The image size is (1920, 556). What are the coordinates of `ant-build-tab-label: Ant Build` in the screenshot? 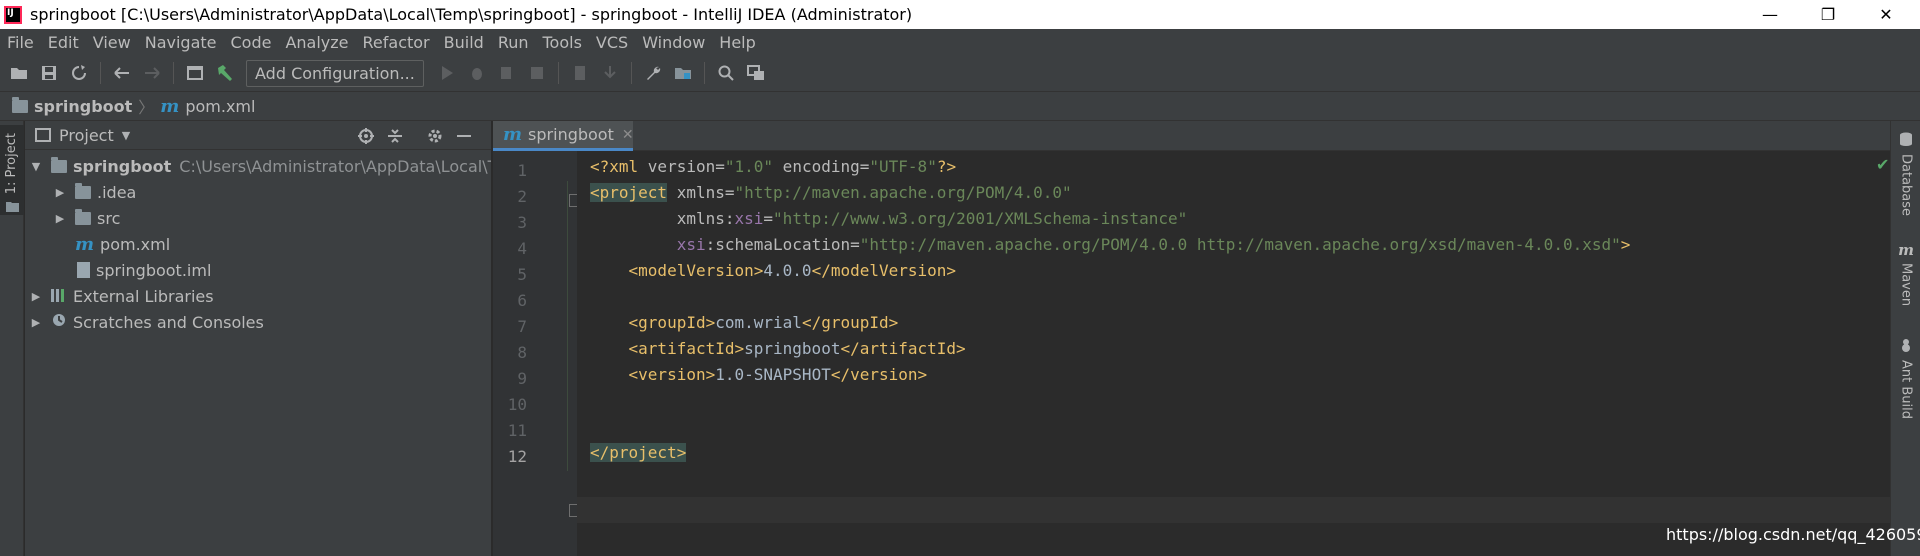 It's located at (1906, 389).